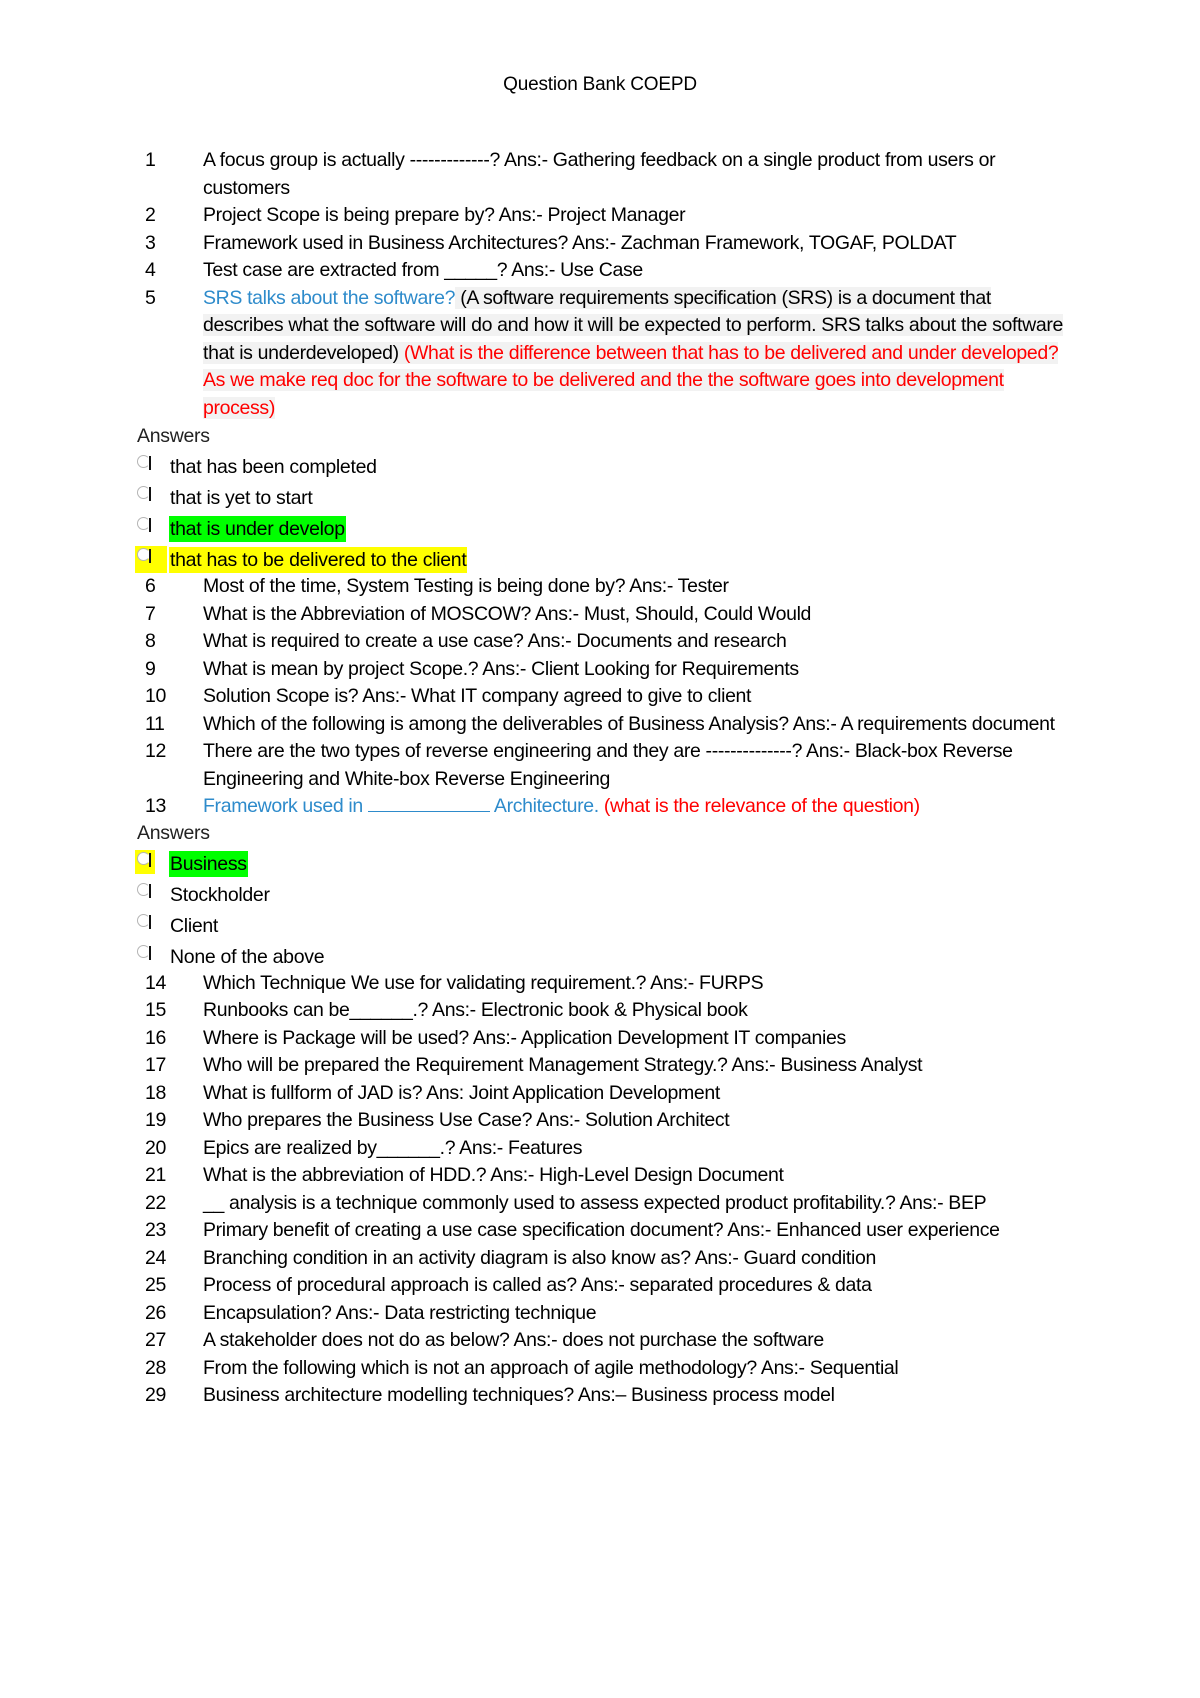 This screenshot has height=1698, width=1200. Describe the element at coordinates (428, 802) in the screenshot. I see `fill-in-blank` at that location.